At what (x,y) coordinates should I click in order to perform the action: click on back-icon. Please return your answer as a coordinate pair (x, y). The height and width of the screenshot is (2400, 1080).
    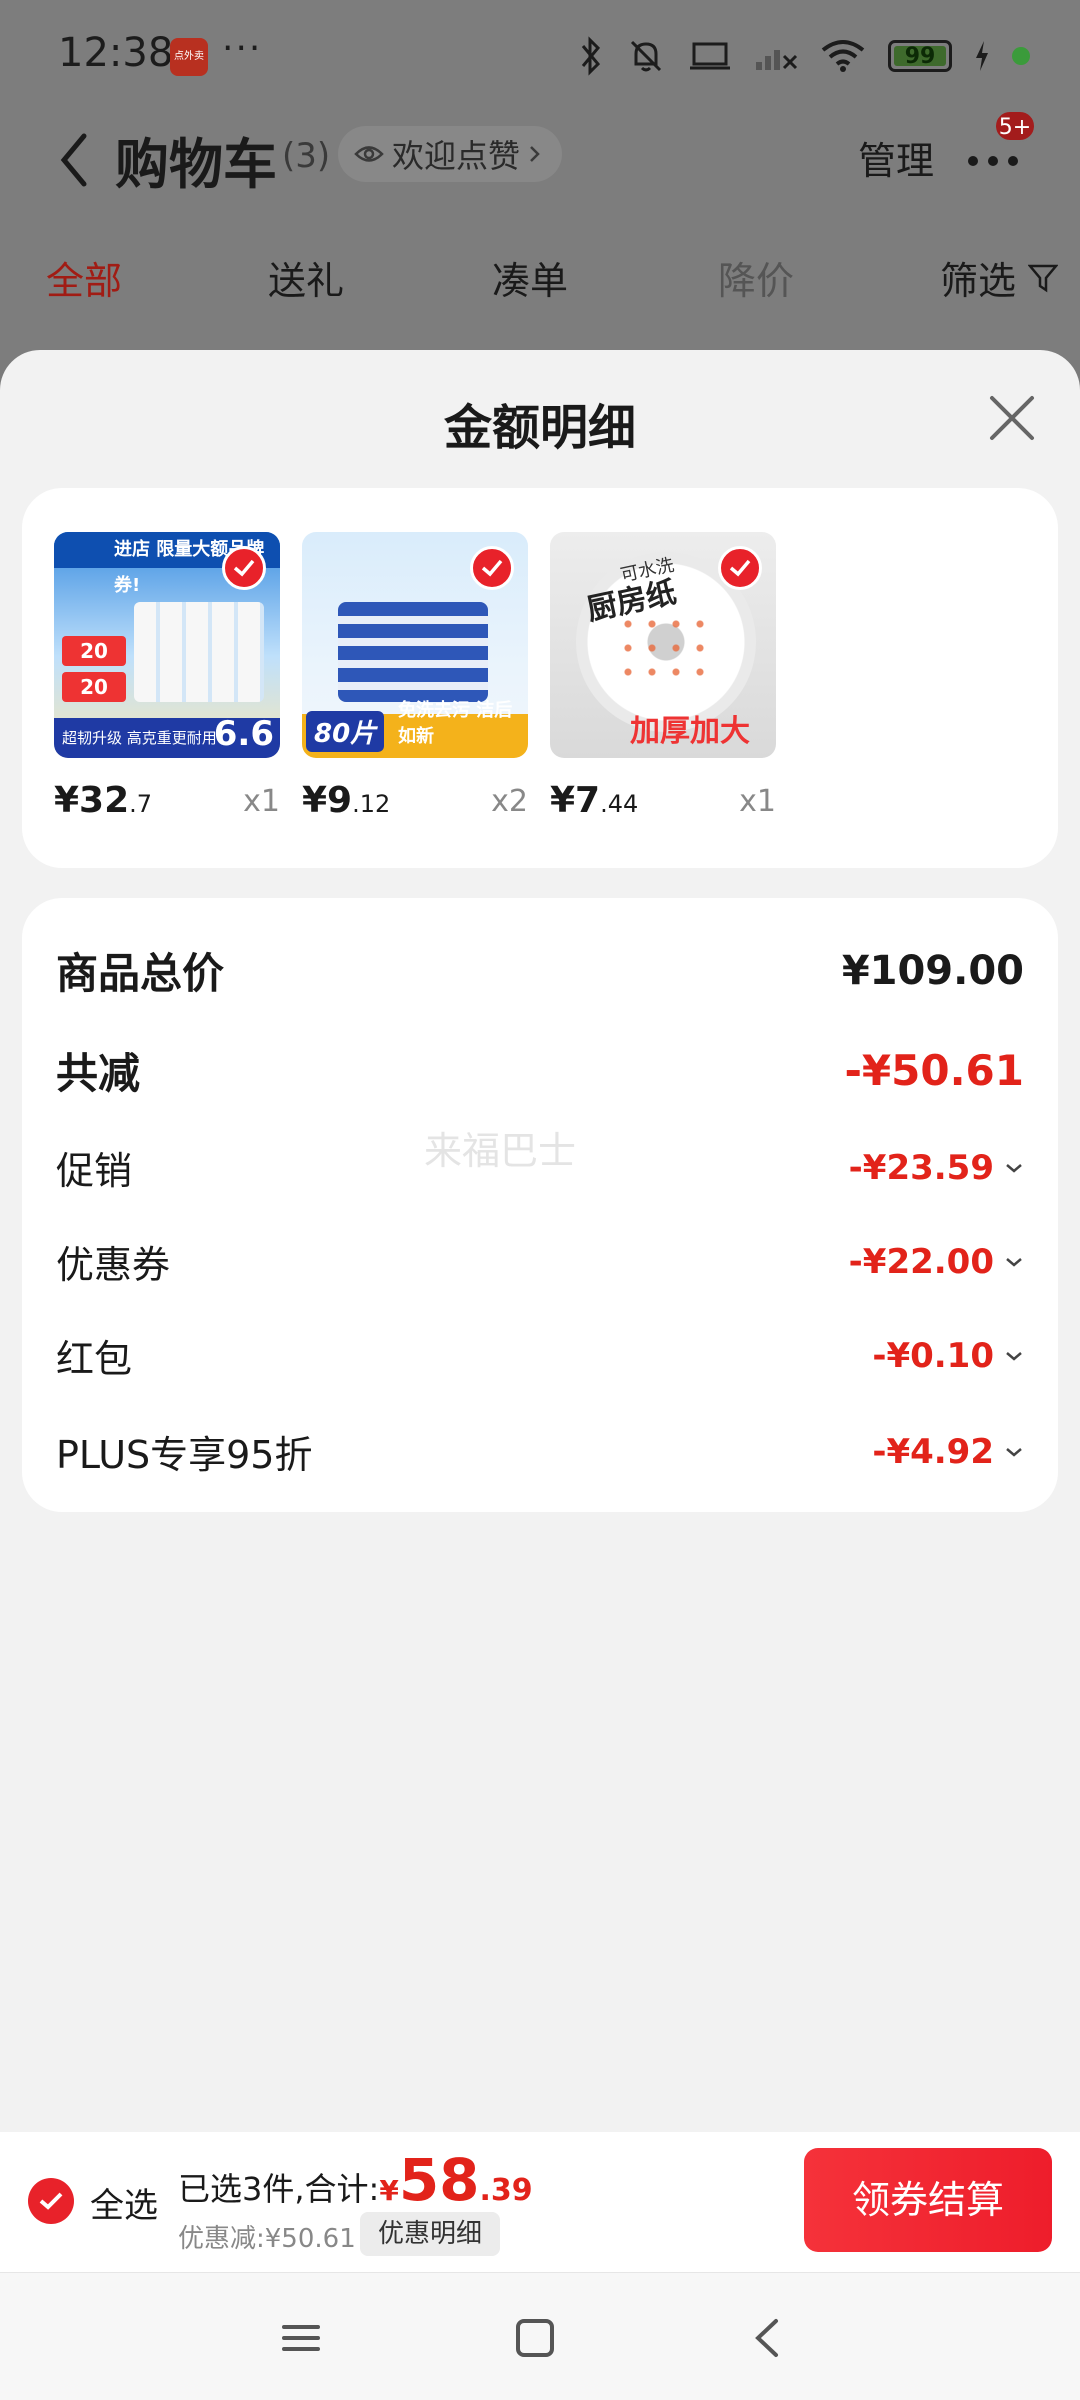
    Looking at the image, I should click on (769, 2338).